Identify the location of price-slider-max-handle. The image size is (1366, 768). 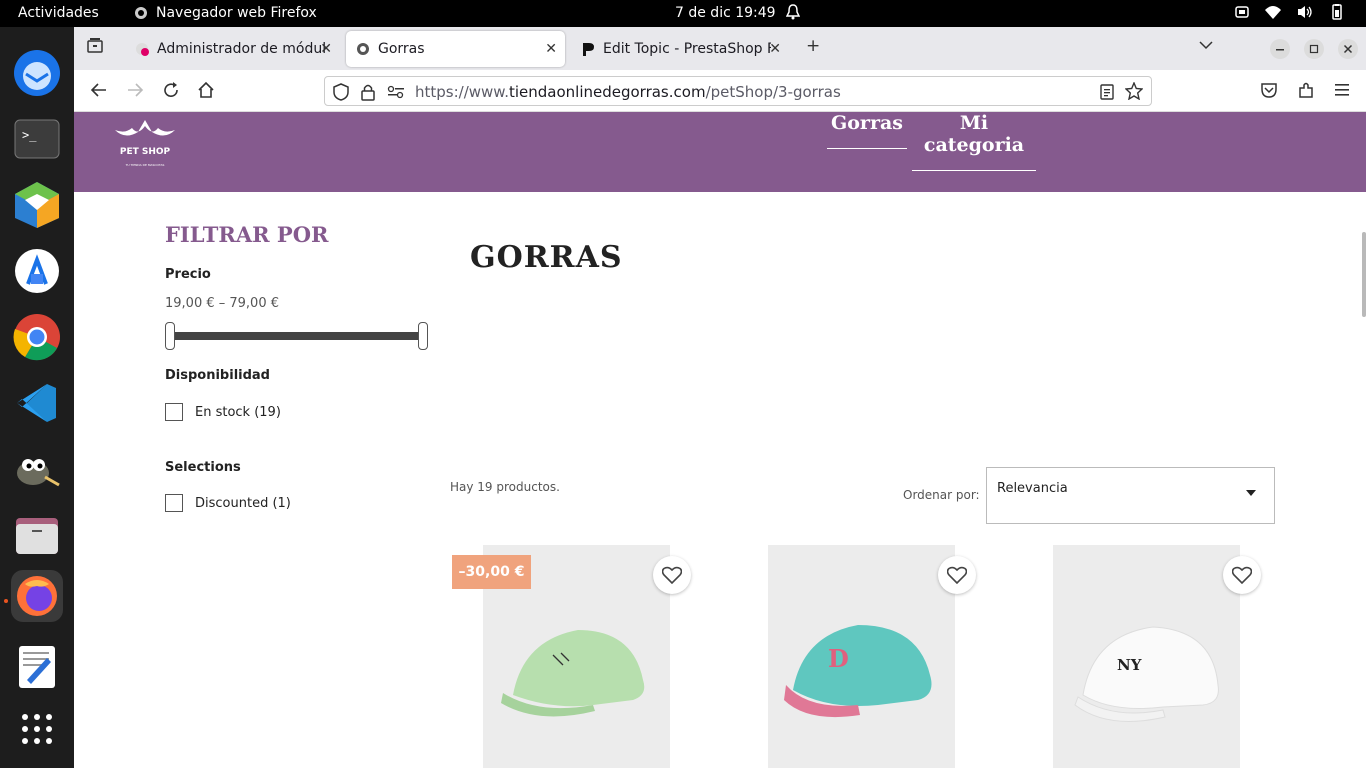
(423, 336).